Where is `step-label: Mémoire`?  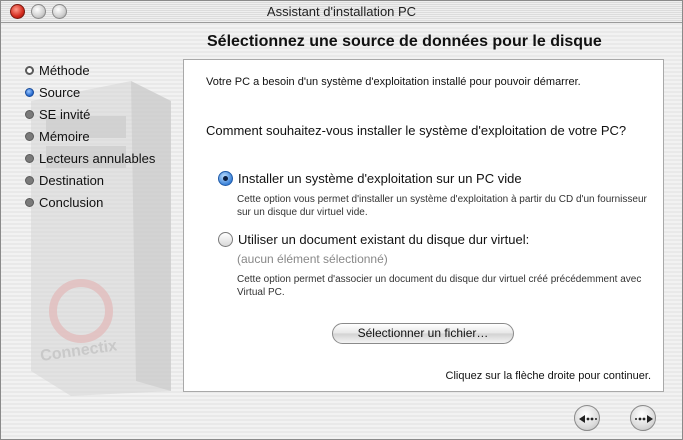 step-label: Mémoire is located at coordinates (64, 136).